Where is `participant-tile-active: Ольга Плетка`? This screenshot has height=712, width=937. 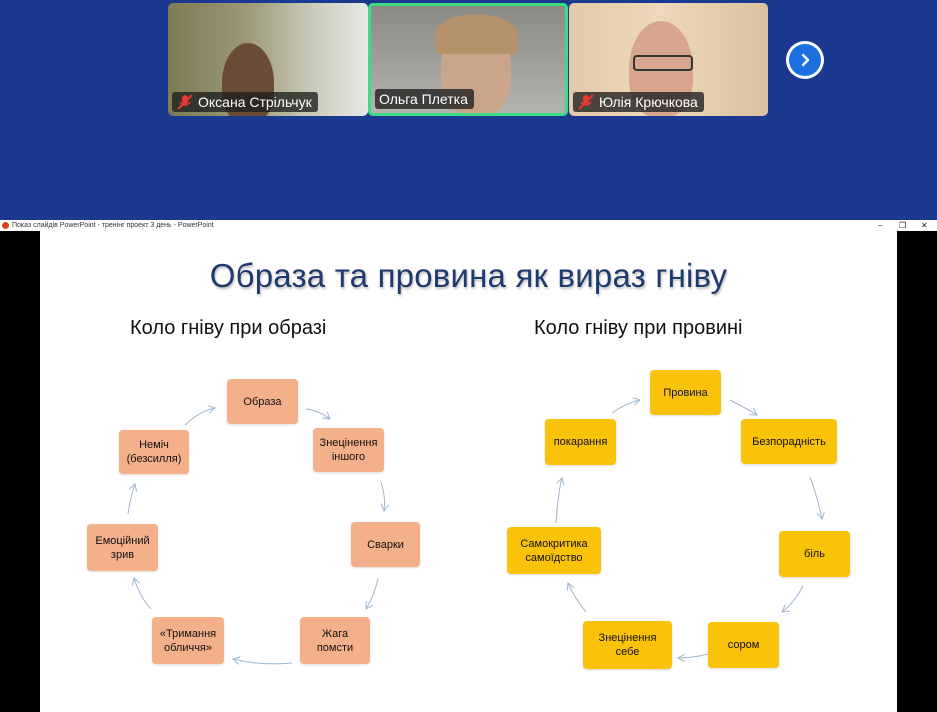
participant-tile-active: Ольга Плетка is located at coordinates (468, 59).